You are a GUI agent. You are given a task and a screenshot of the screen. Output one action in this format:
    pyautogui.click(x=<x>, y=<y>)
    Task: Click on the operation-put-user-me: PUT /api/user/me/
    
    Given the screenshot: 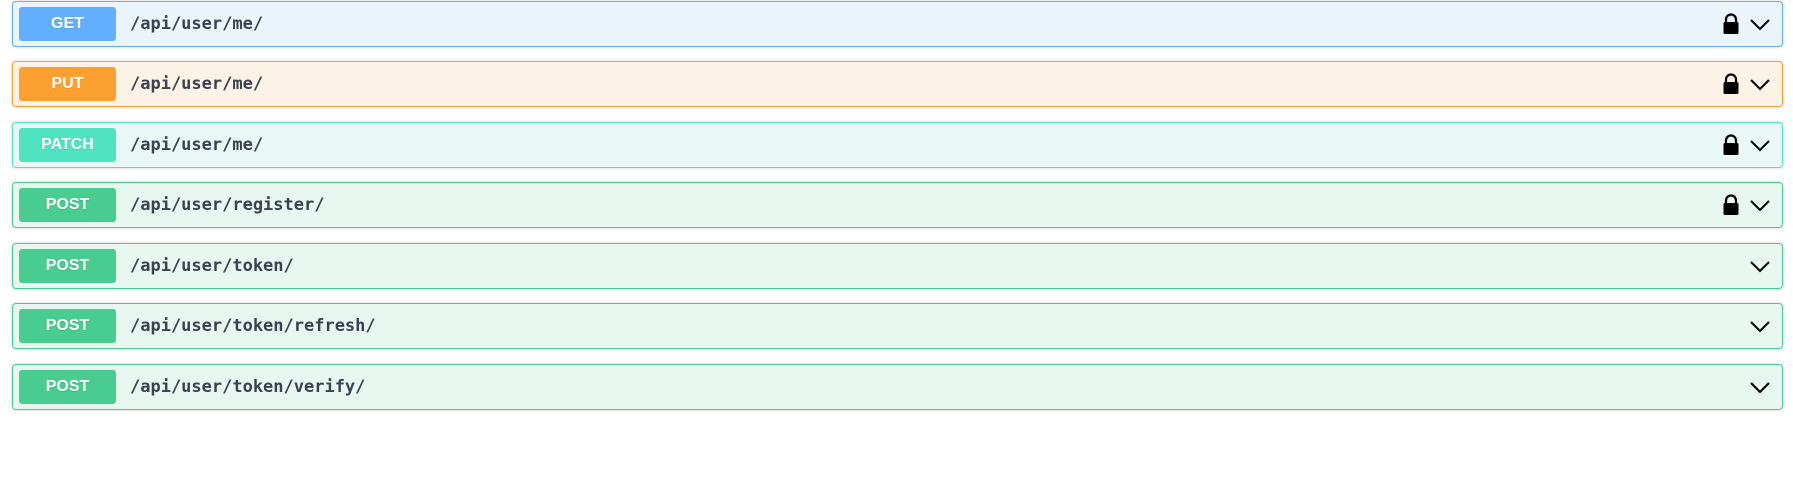 What is the action you would take?
    pyautogui.click(x=897, y=84)
    